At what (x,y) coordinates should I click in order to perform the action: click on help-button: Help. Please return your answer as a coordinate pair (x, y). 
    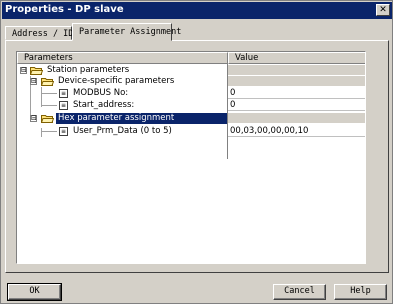
    Looking at the image, I should click on (360, 292).